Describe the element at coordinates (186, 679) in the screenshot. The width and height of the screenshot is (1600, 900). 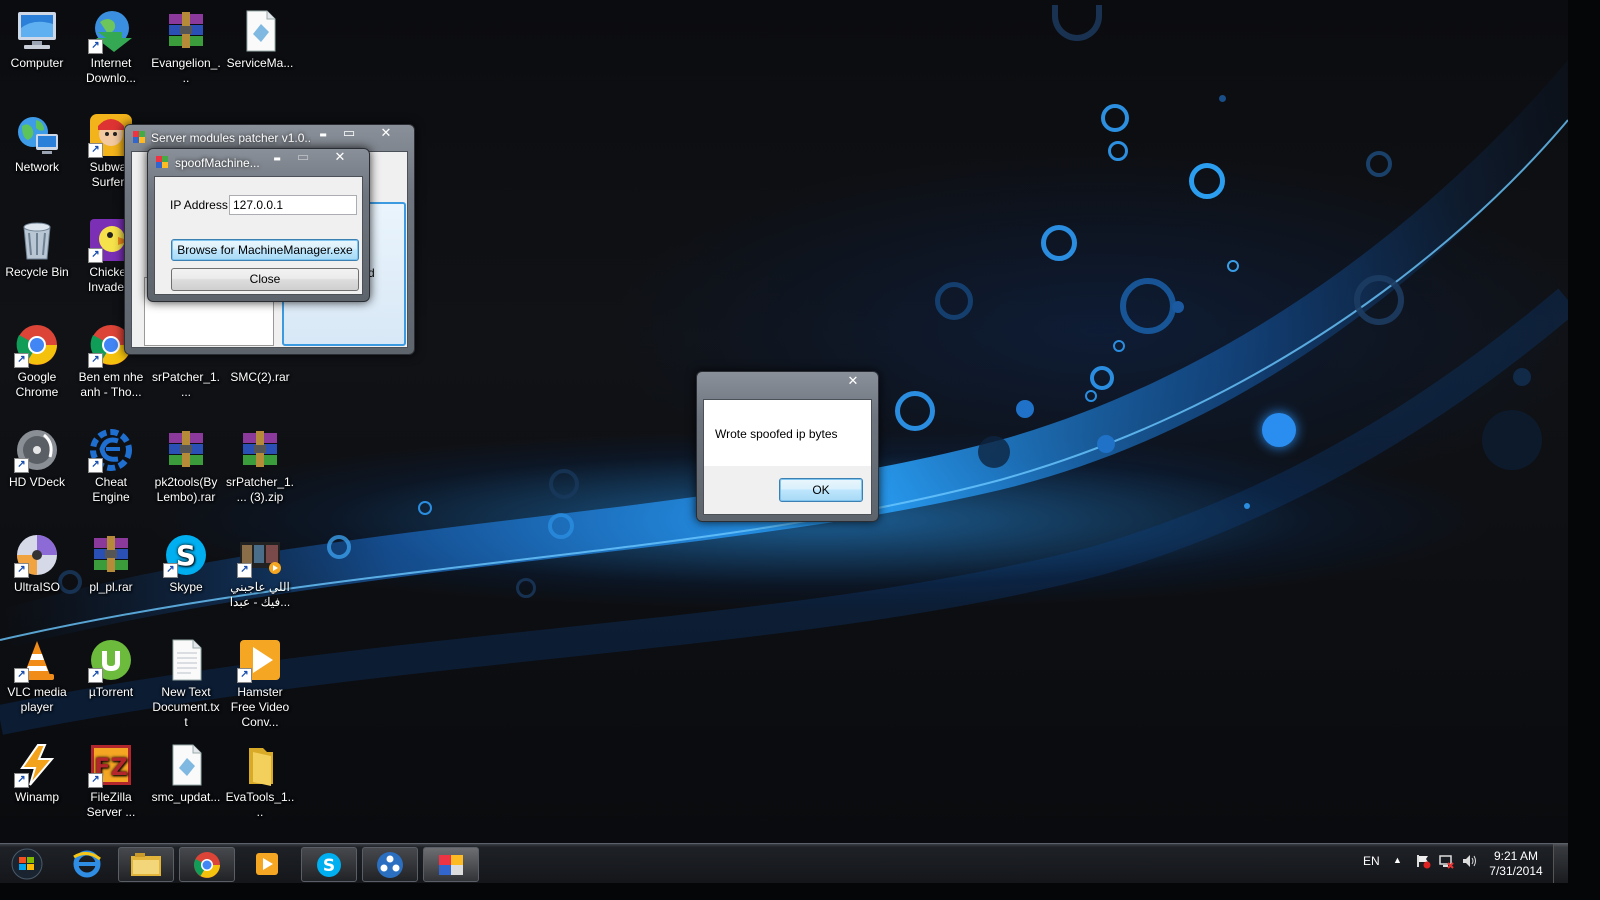
I see `desktop-icon-new-text-document: New Text Document.txt` at that location.